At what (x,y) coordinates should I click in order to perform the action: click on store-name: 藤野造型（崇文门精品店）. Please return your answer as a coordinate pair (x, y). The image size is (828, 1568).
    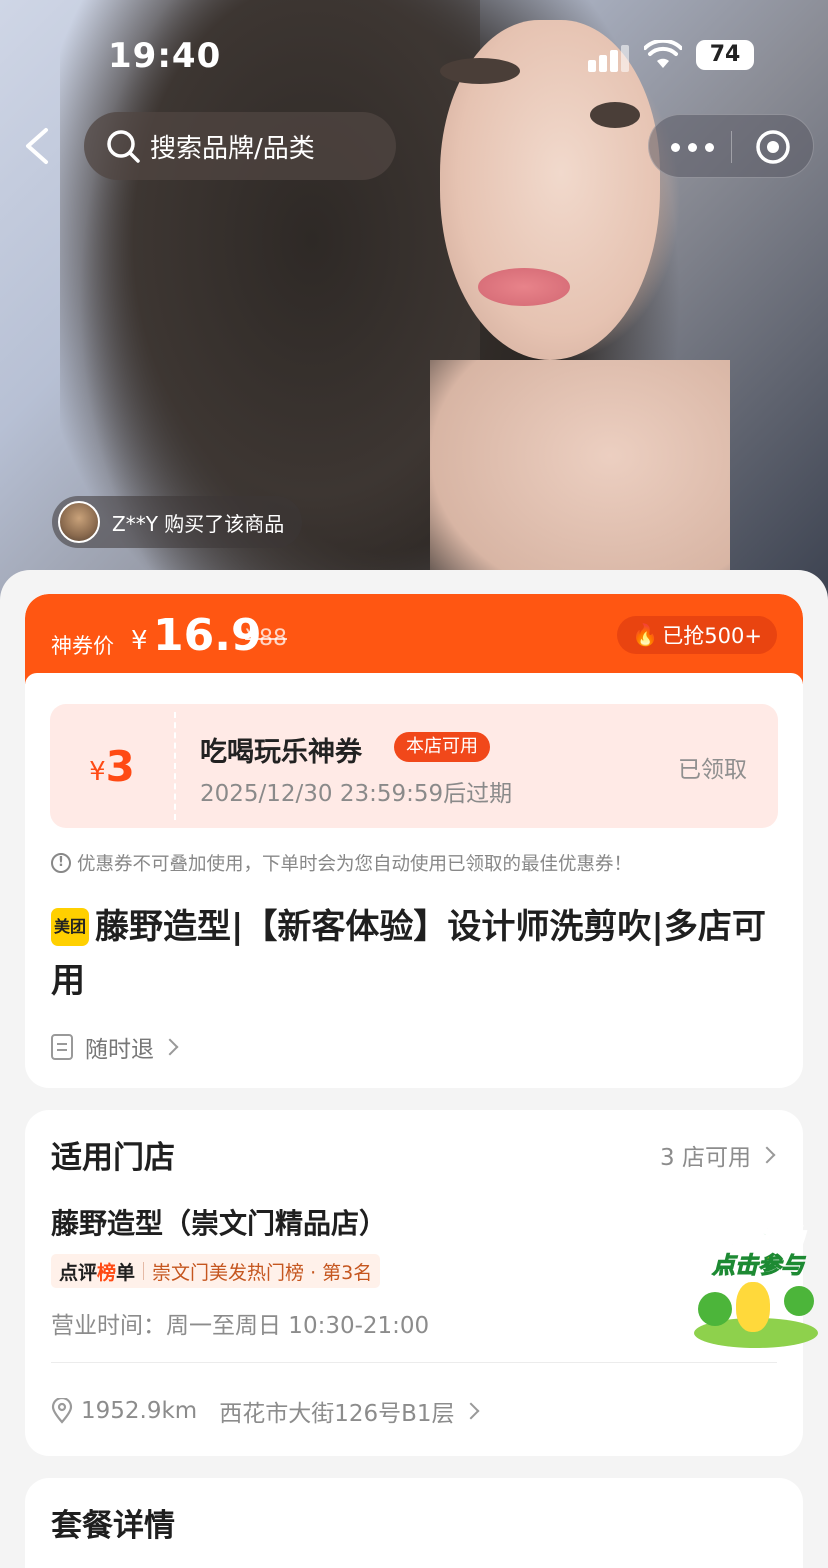
    Looking at the image, I should click on (219, 1222).